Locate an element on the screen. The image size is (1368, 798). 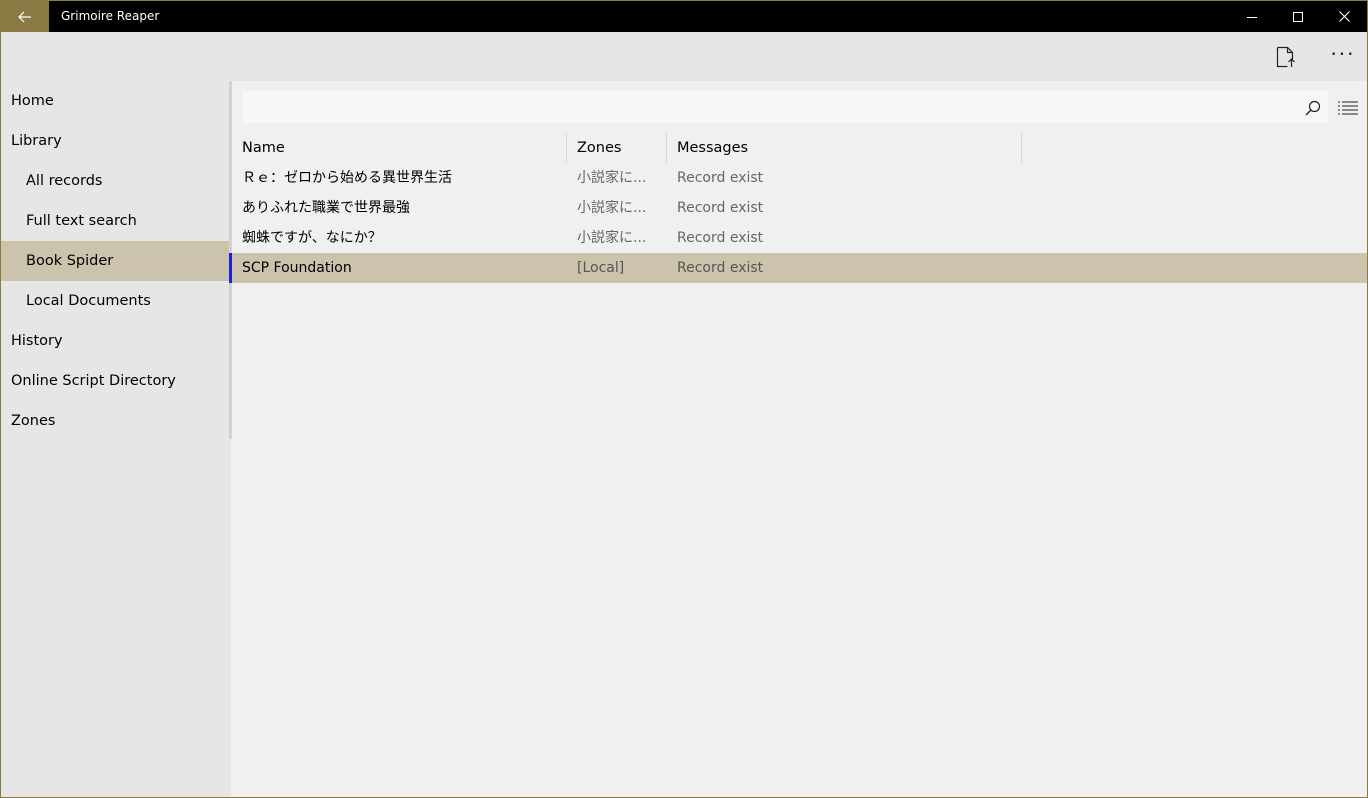
sidebar-item-book-spider: Book Spider is located at coordinates (115, 261).